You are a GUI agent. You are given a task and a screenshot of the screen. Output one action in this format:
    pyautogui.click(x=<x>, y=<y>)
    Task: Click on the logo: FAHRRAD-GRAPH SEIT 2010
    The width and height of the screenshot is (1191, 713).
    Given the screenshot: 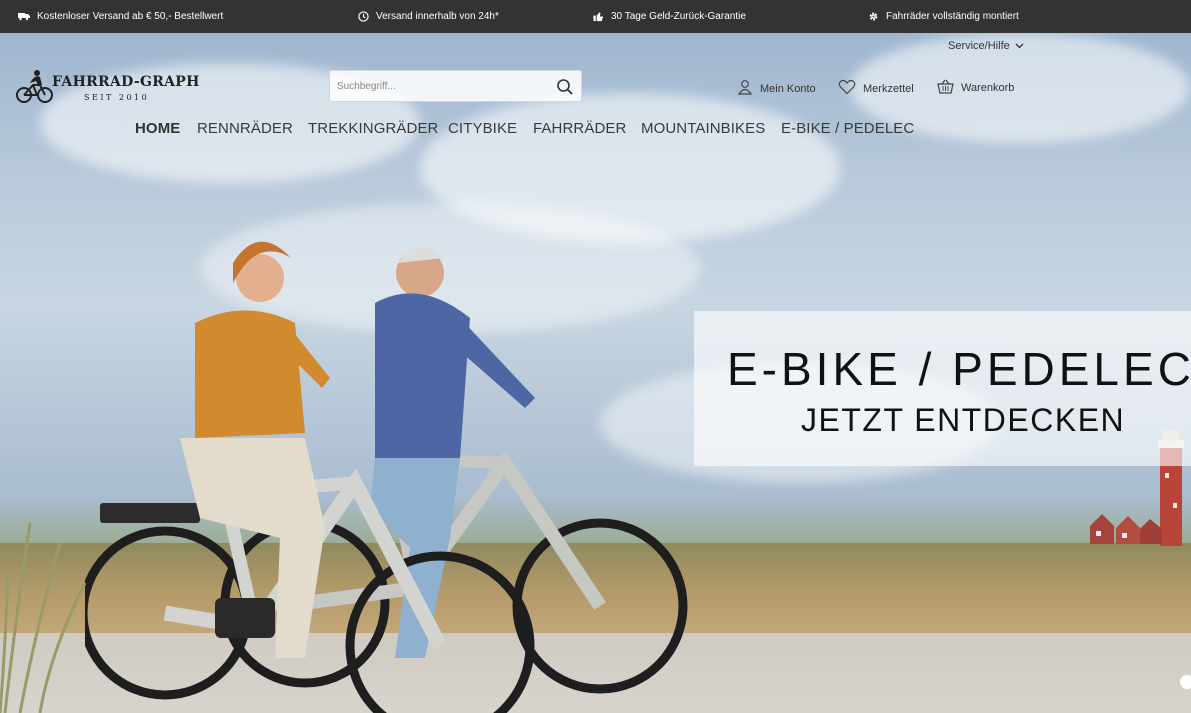 What is the action you would take?
    pyautogui.click(x=107, y=87)
    